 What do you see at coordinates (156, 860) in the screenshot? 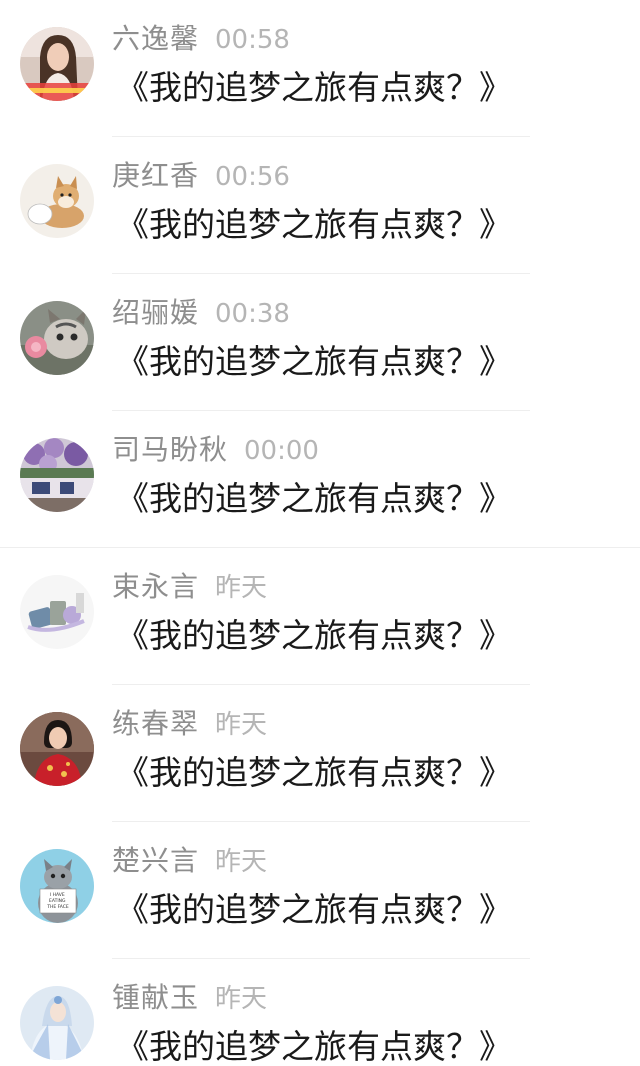
I see `contact-name: 楚兴言` at bounding box center [156, 860].